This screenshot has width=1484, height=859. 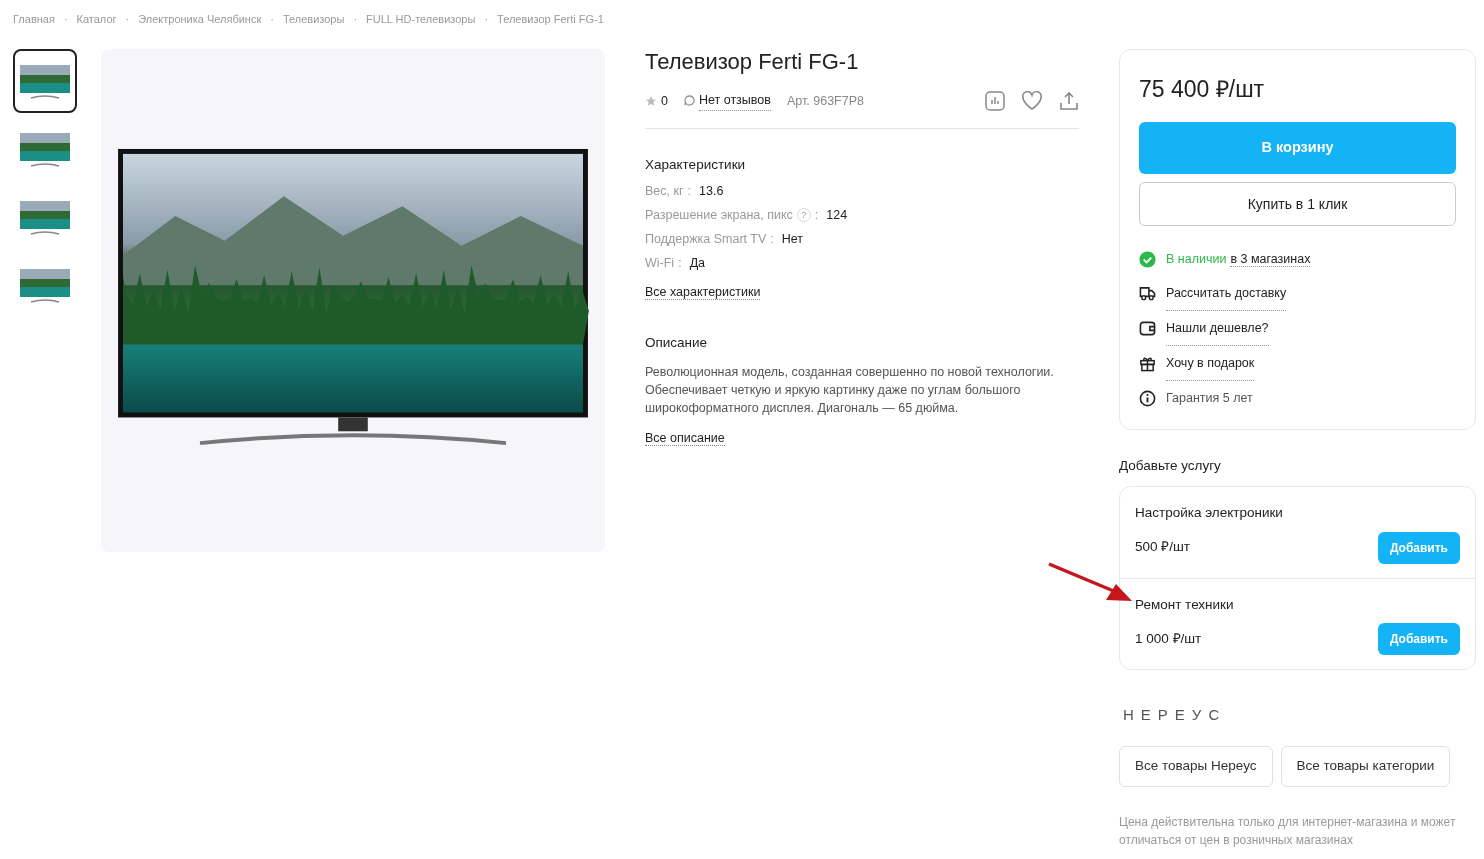 What do you see at coordinates (1210, 363) in the screenshot?
I see `feature-link: Хочу в подарок` at bounding box center [1210, 363].